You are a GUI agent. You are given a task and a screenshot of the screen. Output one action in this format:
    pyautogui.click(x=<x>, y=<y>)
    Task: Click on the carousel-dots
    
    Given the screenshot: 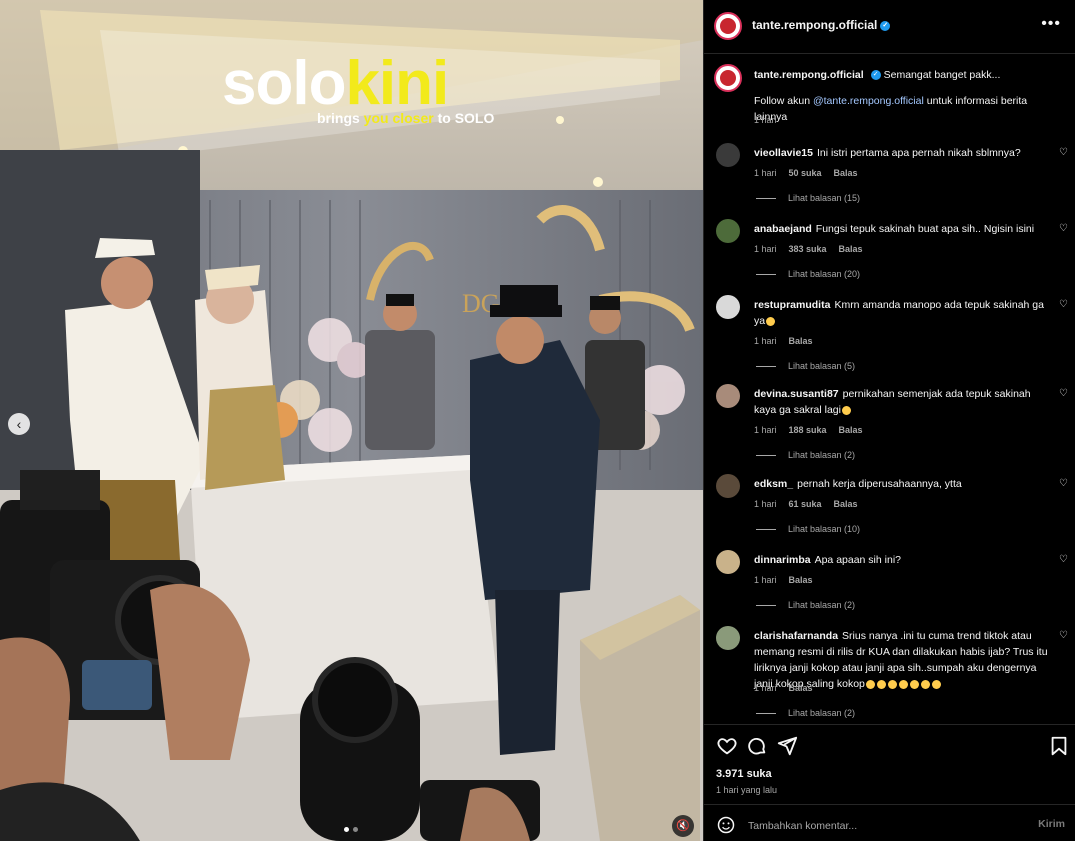 What is the action you would take?
    pyautogui.click(x=351, y=829)
    